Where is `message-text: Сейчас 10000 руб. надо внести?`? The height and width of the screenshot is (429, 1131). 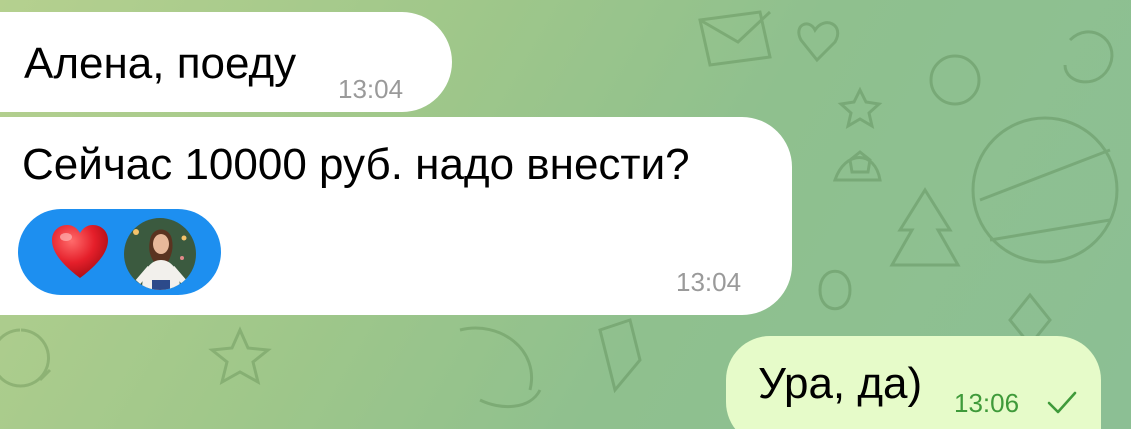
message-text: Сейчас 10000 руб. надо внести? is located at coordinates (356, 164).